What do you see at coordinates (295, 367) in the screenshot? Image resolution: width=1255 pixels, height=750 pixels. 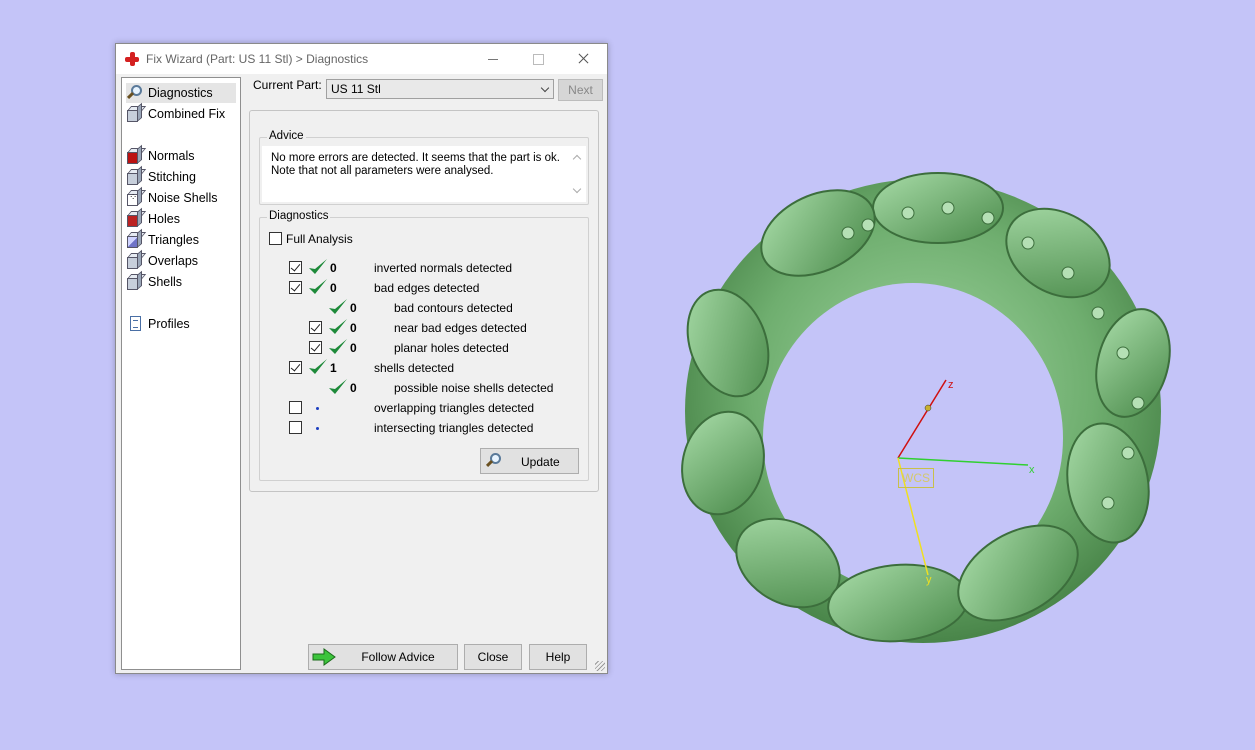 I see `shells-checkbox` at bounding box center [295, 367].